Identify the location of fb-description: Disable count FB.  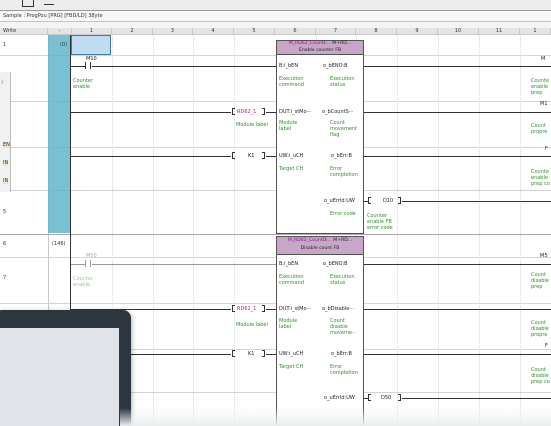
(320, 248).